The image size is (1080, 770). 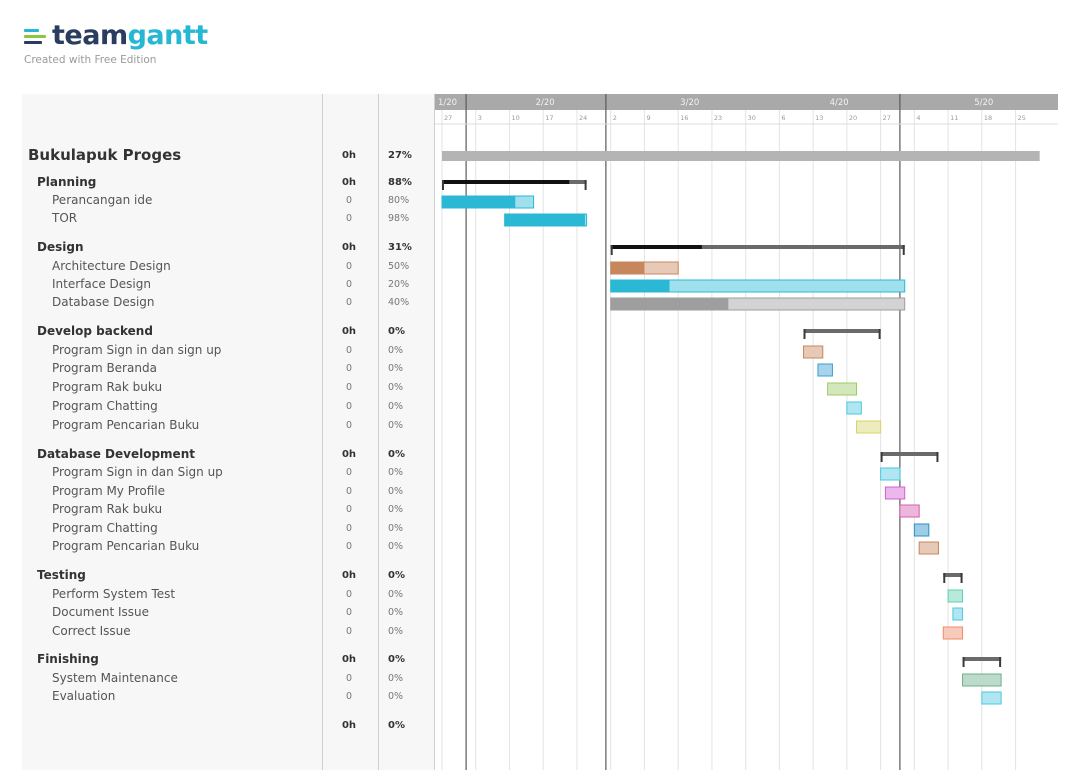 What do you see at coordinates (105, 406) in the screenshot?
I see `task-name: Program Chatting` at bounding box center [105, 406].